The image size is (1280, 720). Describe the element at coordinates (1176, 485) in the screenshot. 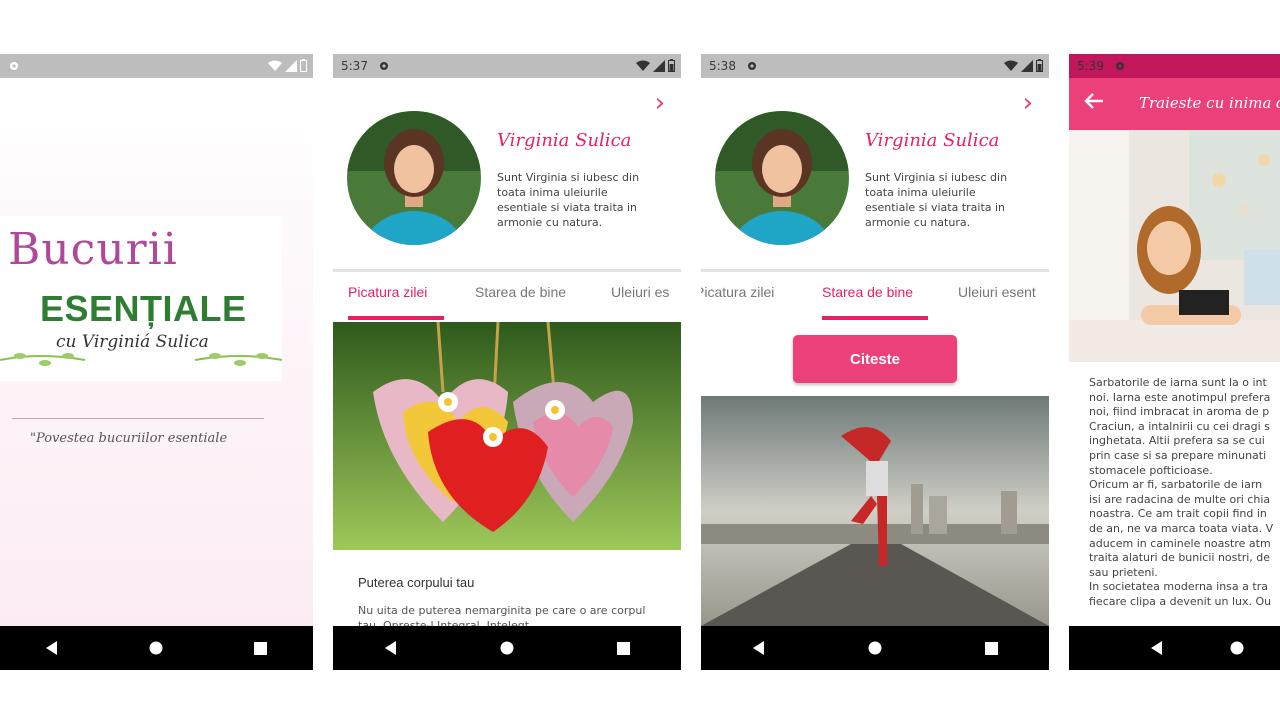

I see `article-line: Oricum ar fi, sarbatorile de iarn` at that location.